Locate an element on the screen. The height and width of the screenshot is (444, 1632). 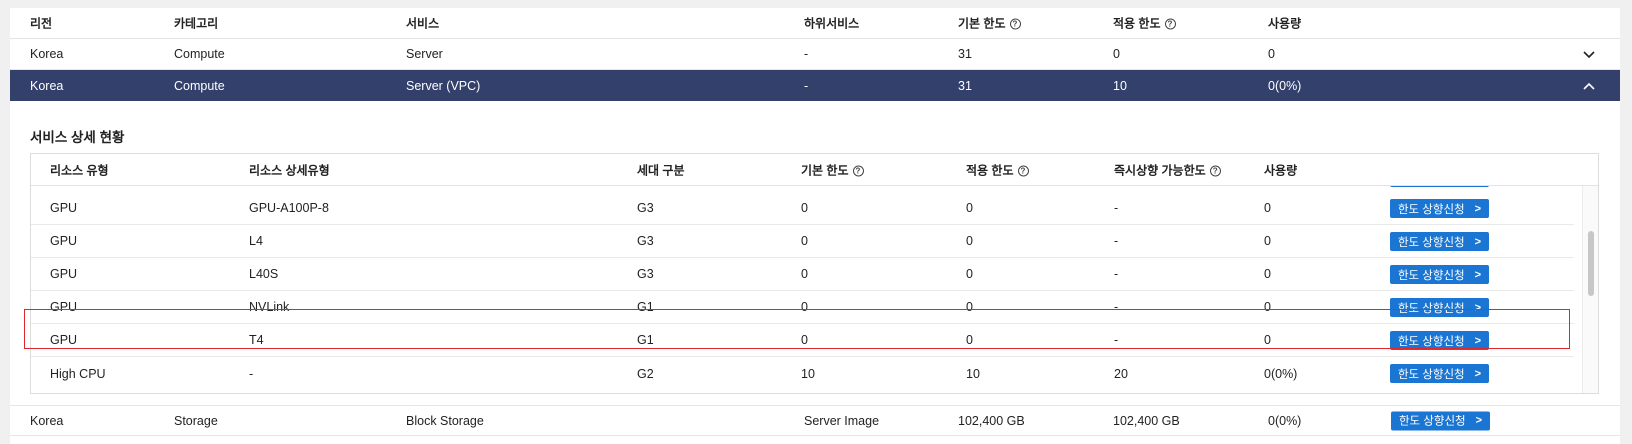
table-row: GPU GPU-A100P-8 G3 0 0 - 0 한도 상향신청 > is located at coordinates (802, 208).